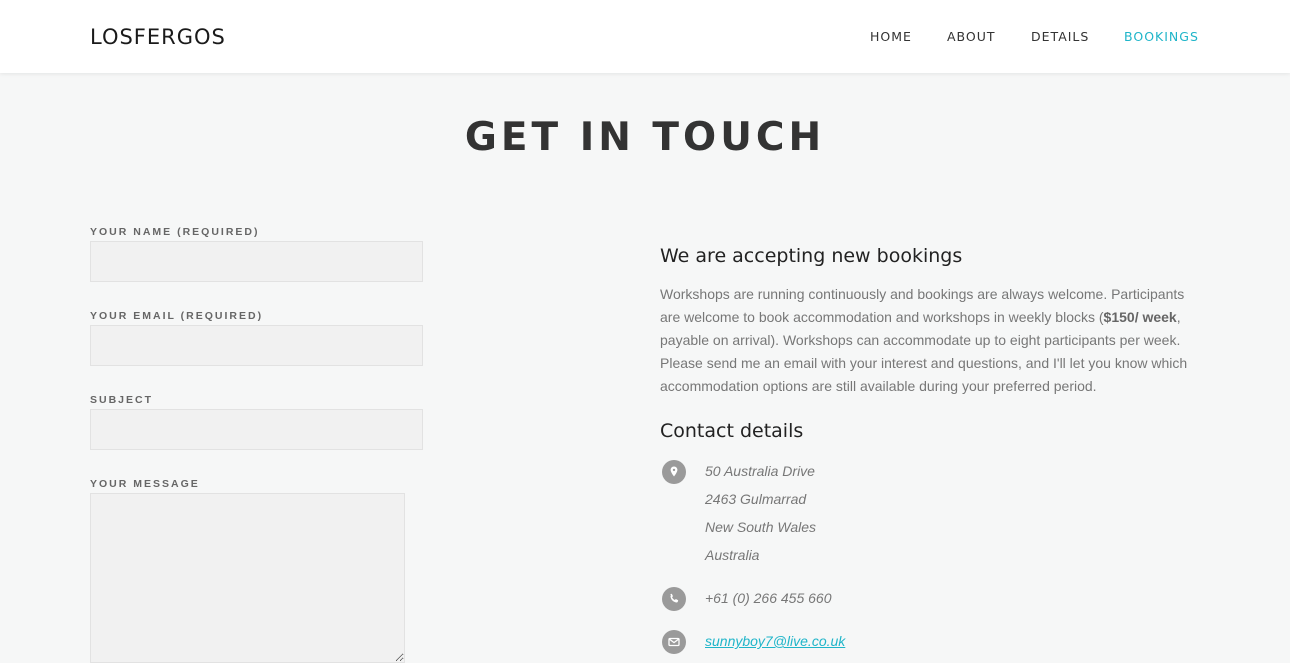 This screenshot has height=663, width=1290. Describe the element at coordinates (145, 484) in the screenshot. I see `message-label: YOUR MESSAGE` at that location.